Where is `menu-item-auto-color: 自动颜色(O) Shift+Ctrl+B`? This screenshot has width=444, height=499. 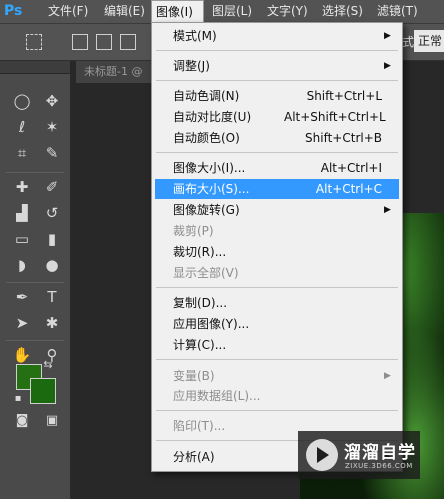 menu-item-auto-color: 自动颜色(O) Shift+Ctrl+B is located at coordinates (277, 138).